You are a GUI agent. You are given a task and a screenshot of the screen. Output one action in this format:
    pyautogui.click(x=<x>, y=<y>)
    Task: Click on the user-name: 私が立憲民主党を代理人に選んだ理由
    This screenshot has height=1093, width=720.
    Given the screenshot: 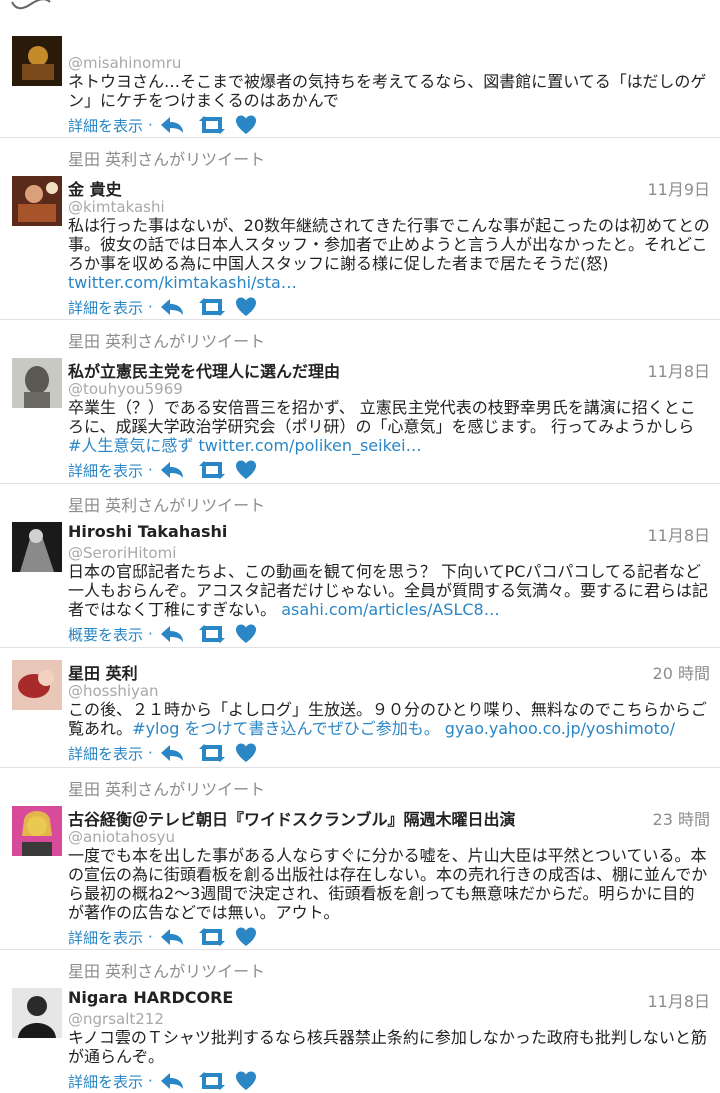 What is the action you would take?
    pyautogui.click(x=204, y=370)
    